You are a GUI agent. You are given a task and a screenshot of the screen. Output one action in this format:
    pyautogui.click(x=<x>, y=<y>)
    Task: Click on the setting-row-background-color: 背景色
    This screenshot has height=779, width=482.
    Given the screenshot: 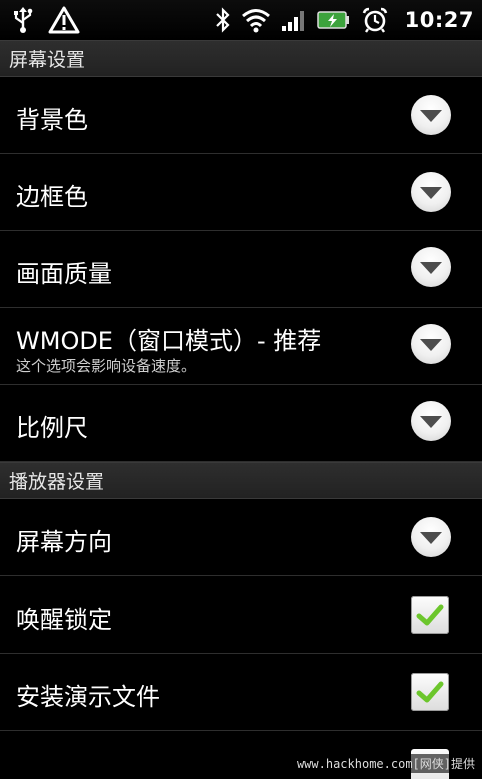 What is the action you would take?
    pyautogui.click(x=241, y=115)
    